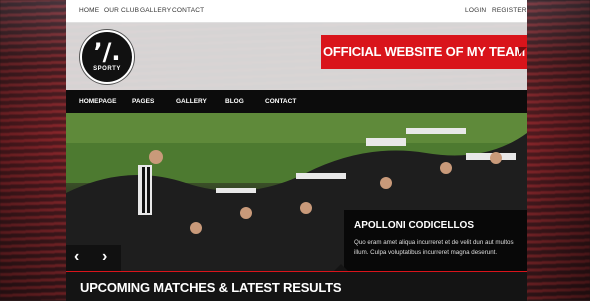 This screenshot has height=301, width=590. Describe the element at coordinates (121, 10) in the screenshot. I see `top-link-our-club: OUR CLUB` at that location.